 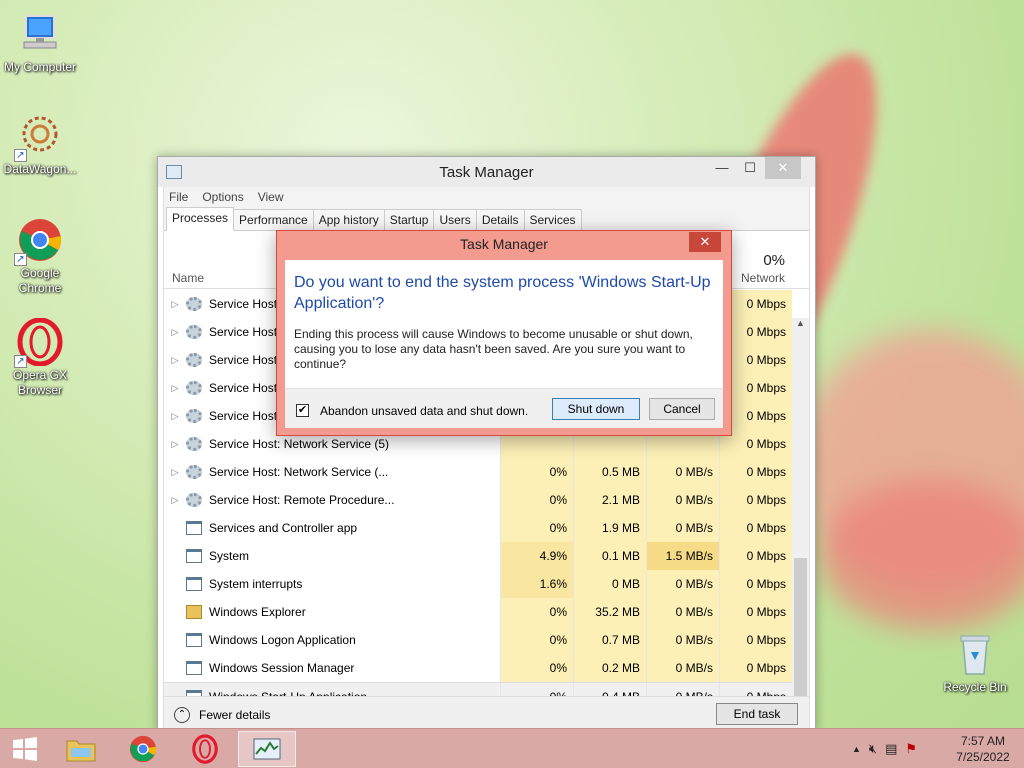 What do you see at coordinates (722, 168) in the screenshot?
I see `minimize-button: —` at bounding box center [722, 168].